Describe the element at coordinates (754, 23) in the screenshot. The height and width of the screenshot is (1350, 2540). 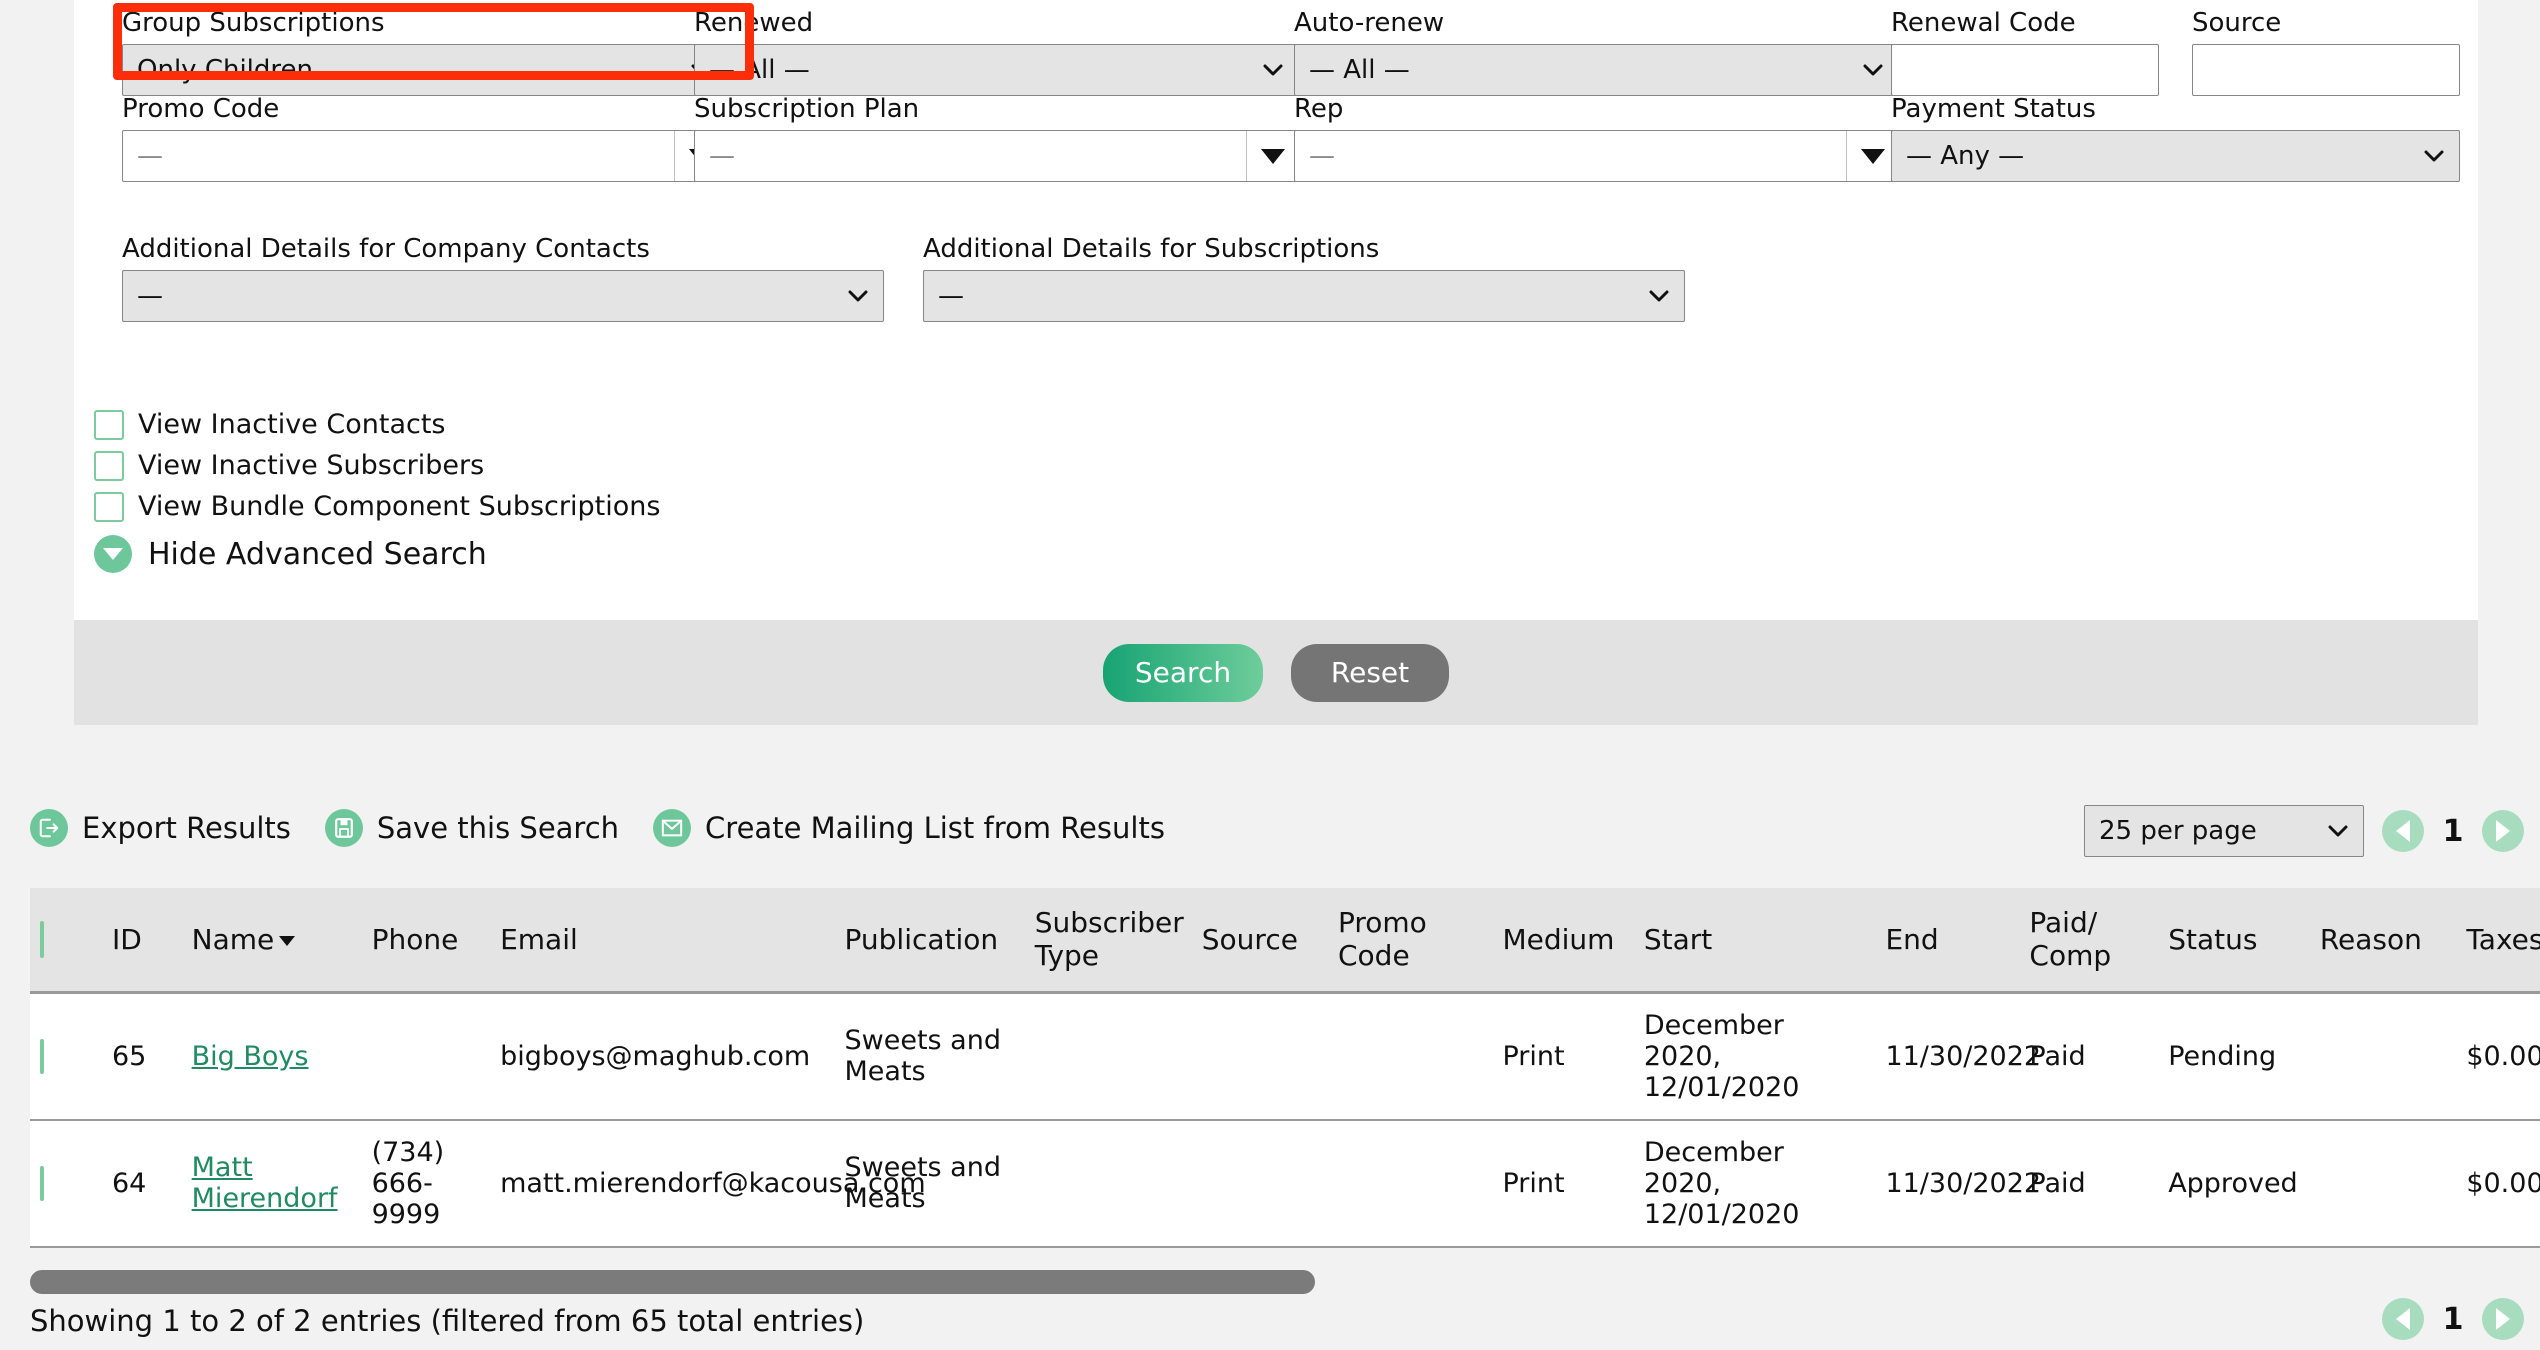
I see `field-label-renewed: Renewed` at that location.